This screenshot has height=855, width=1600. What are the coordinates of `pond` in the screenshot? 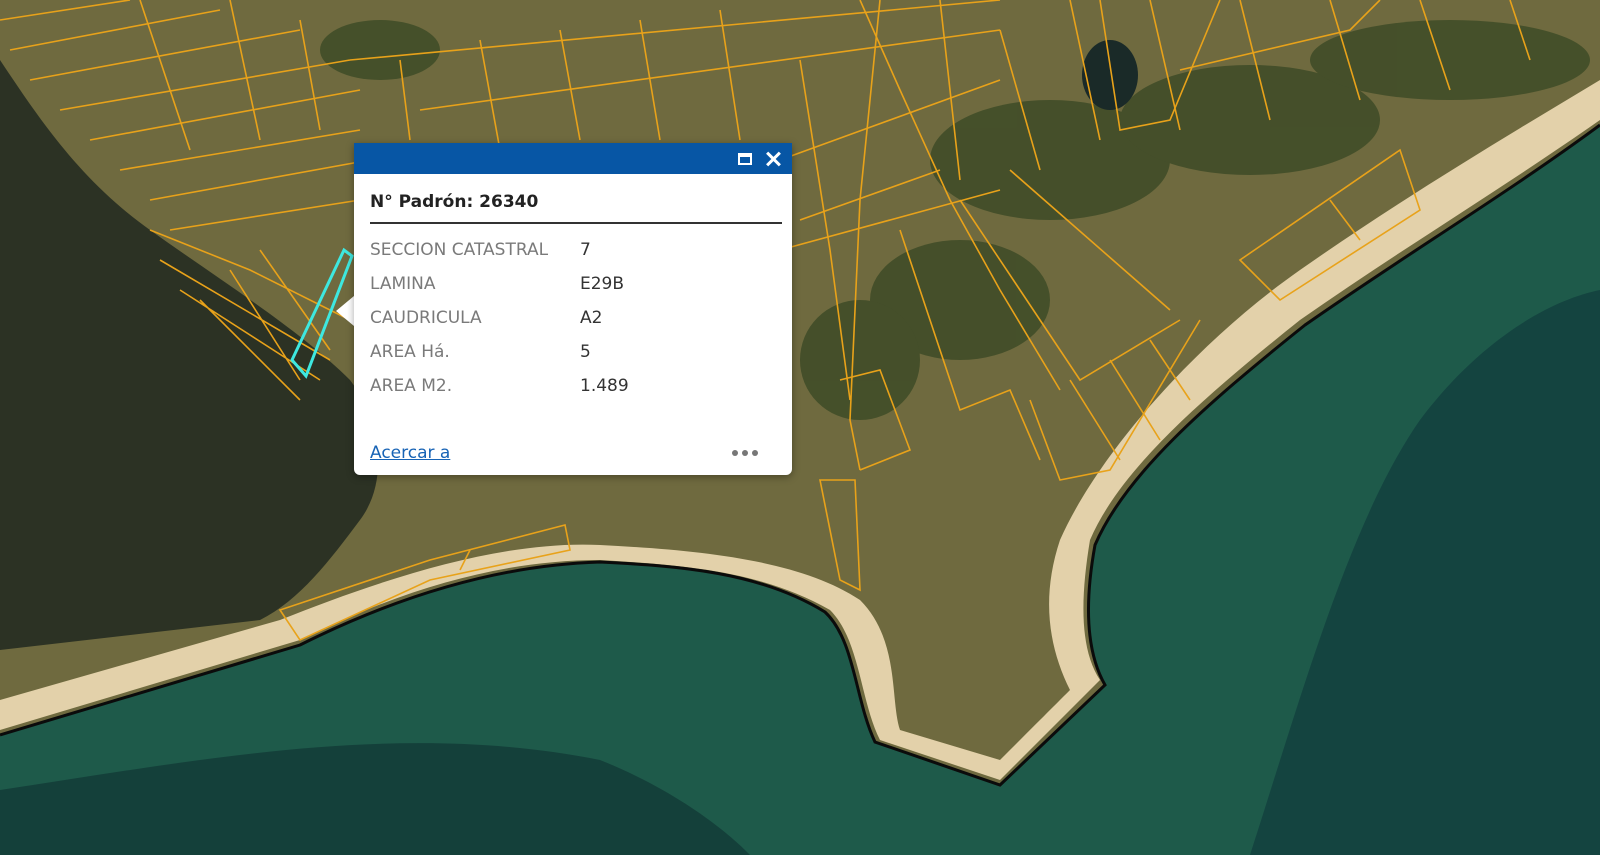 It's located at (1110, 75).